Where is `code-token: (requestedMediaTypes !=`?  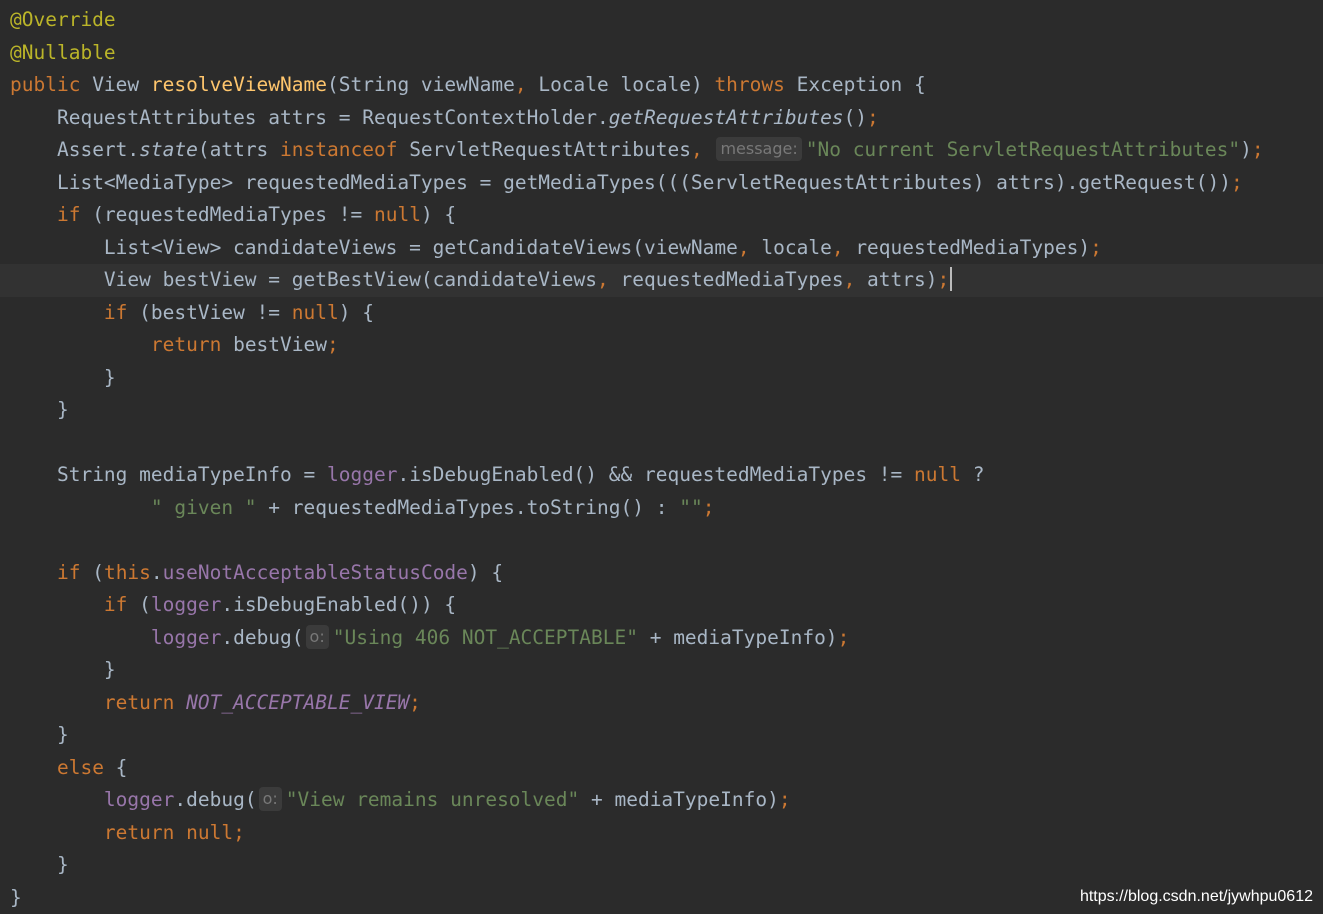 code-token: (requestedMediaTypes != is located at coordinates (233, 214).